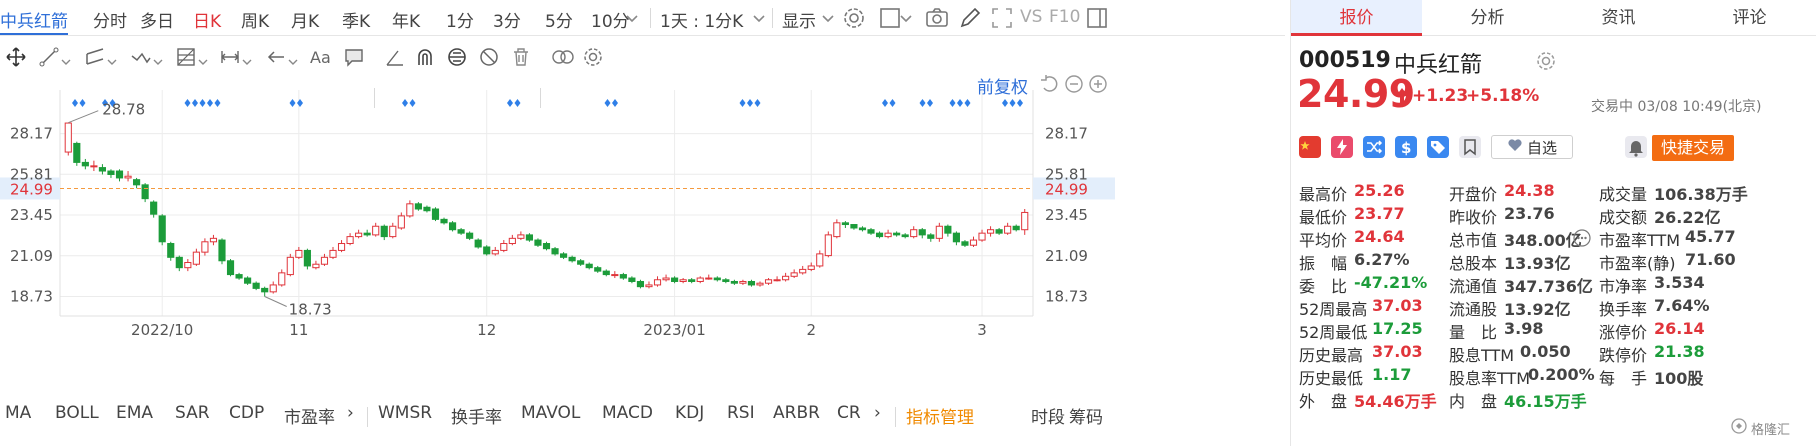 The width and height of the screenshot is (1816, 446). Describe the element at coordinates (157, 19) in the screenshot. I see `period-multiday: 多日` at that location.